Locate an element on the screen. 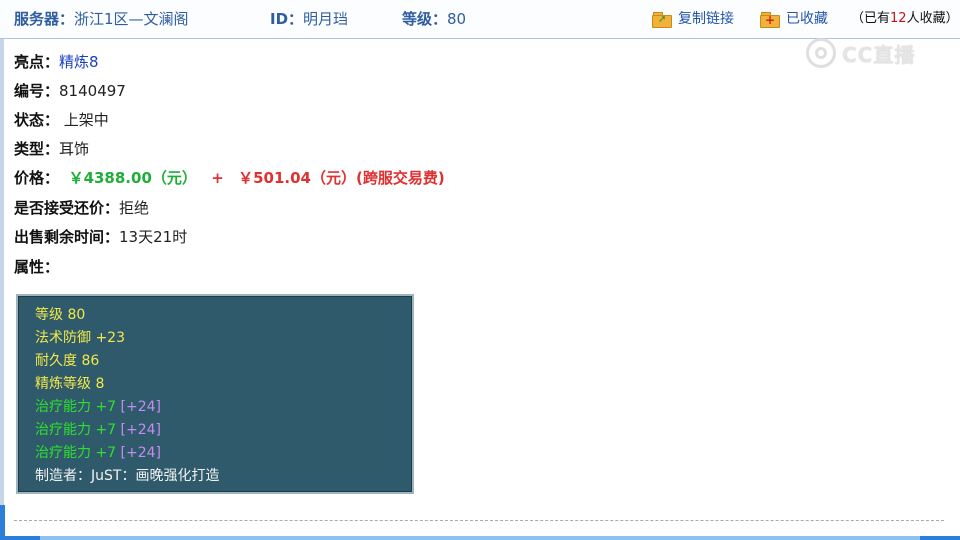 The height and width of the screenshot is (540, 960). favorite-count: （已有12人收藏） is located at coordinates (905, 18).